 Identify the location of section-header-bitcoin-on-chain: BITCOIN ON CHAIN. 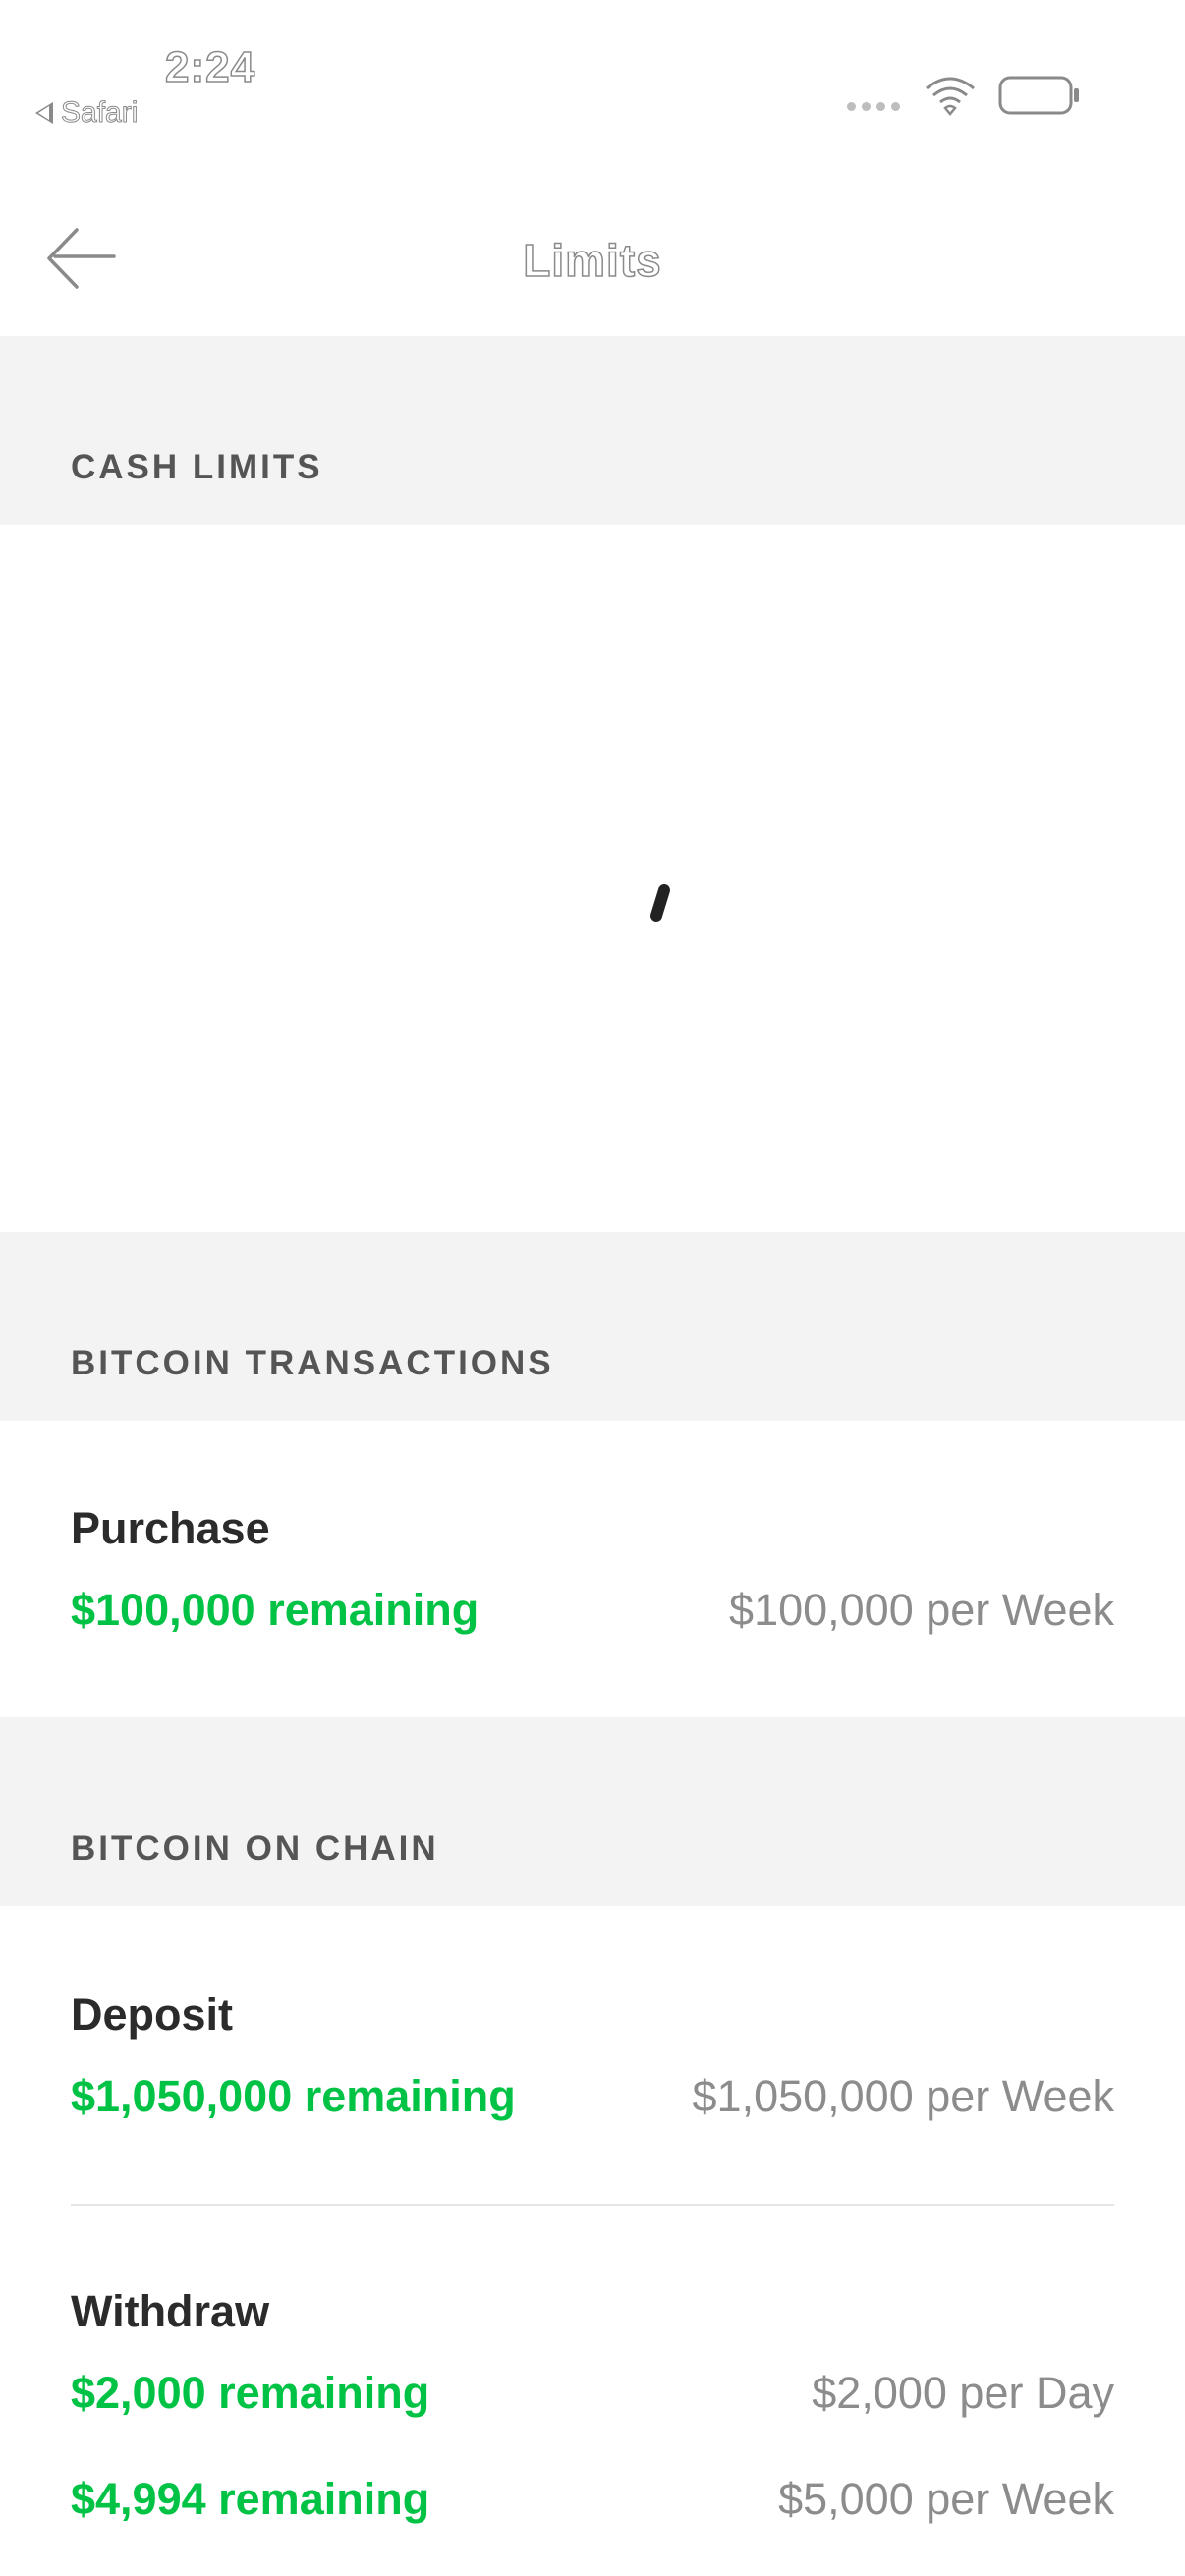
(592, 1811).